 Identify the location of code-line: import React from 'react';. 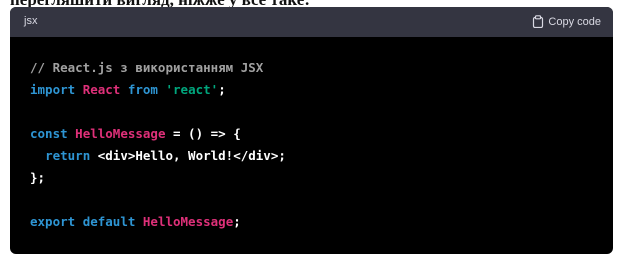
(158, 90).